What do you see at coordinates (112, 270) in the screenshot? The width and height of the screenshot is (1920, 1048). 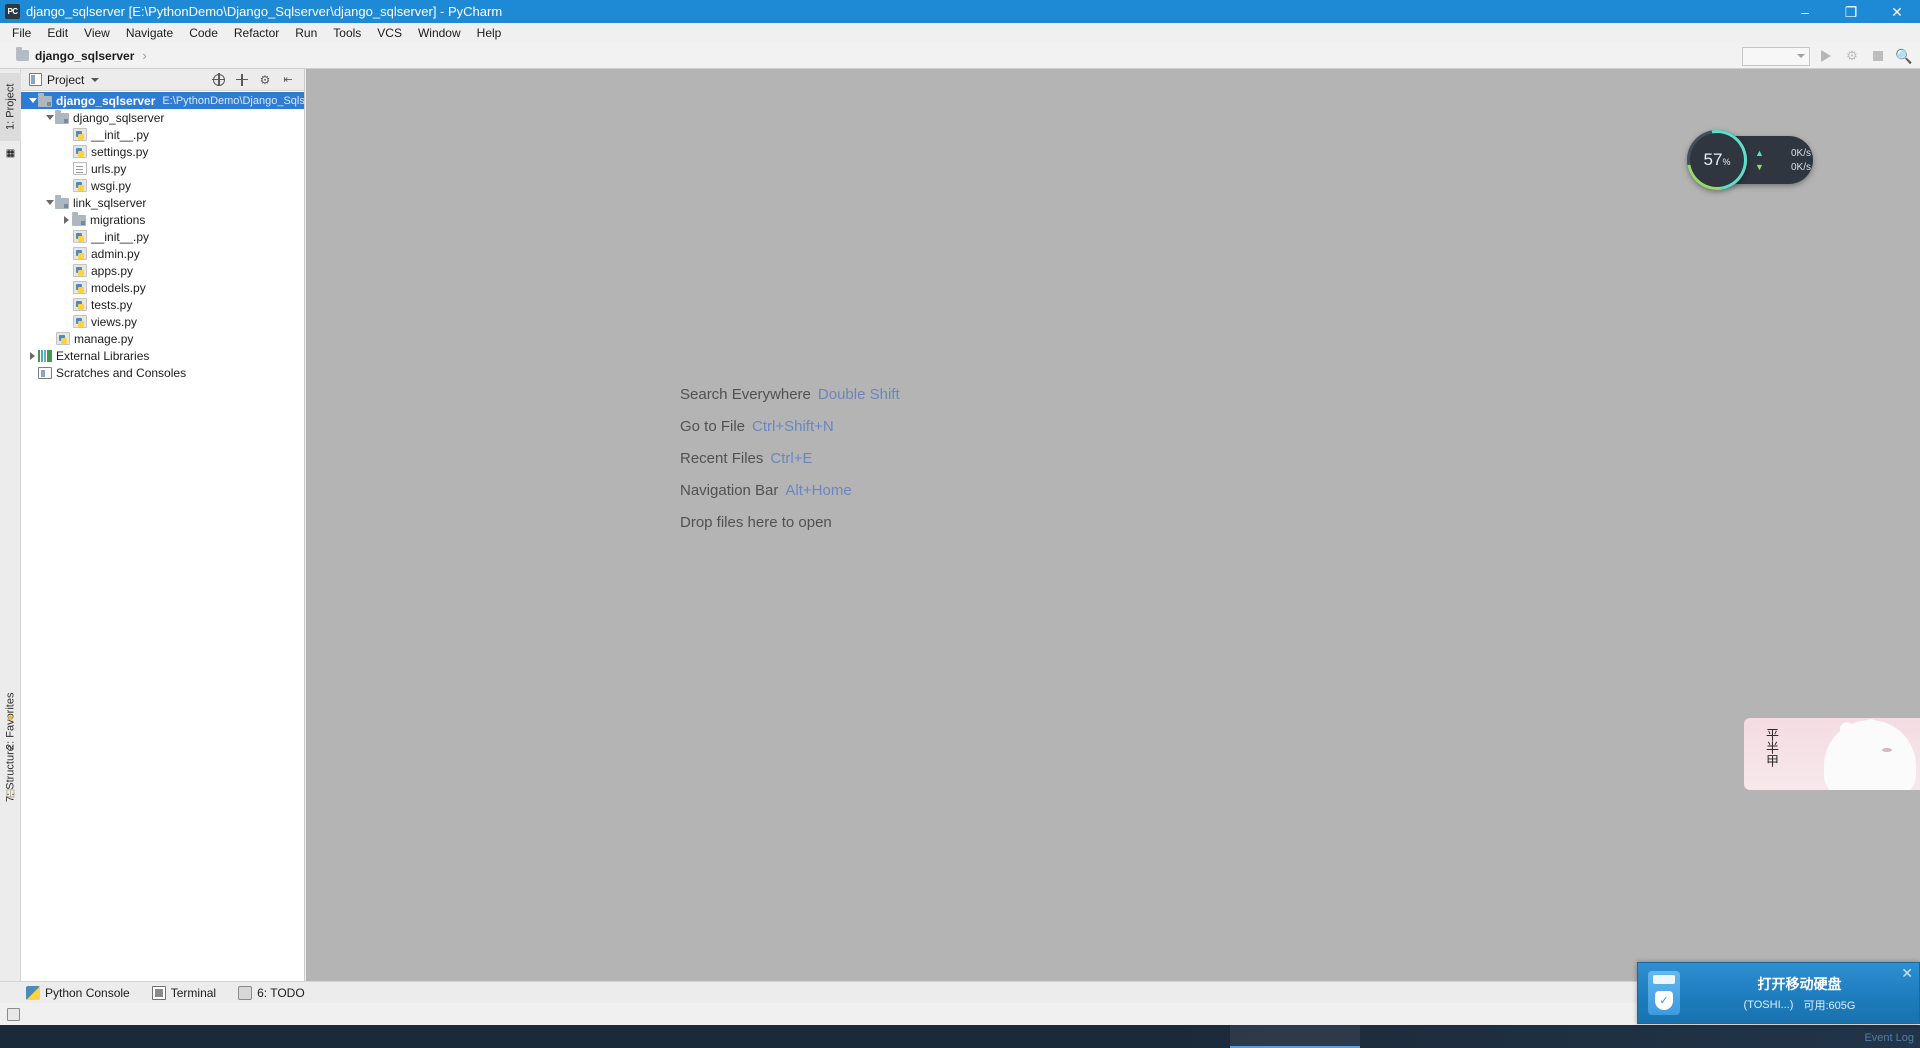 I see `tree-row-label: apps.py` at bounding box center [112, 270].